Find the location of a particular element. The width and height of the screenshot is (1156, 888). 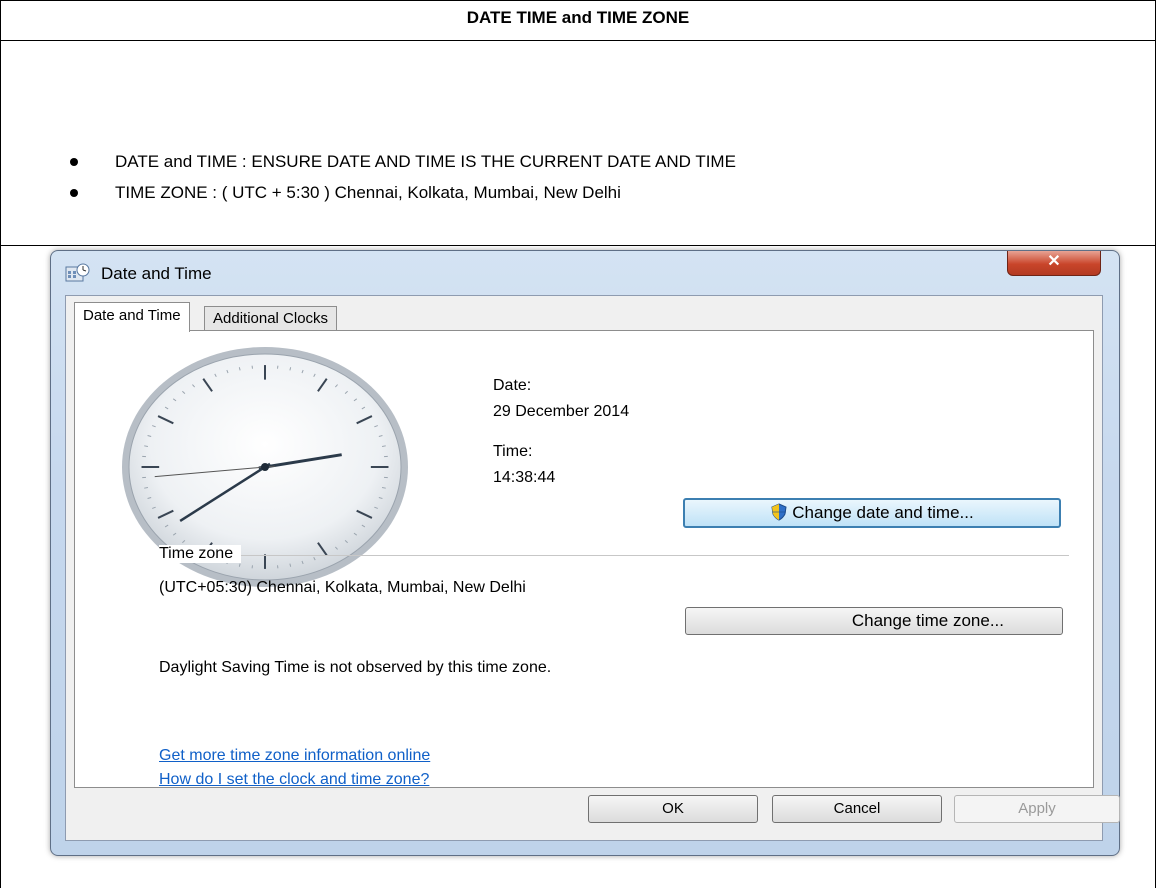

table-border-left is located at coordinates (0, 444).